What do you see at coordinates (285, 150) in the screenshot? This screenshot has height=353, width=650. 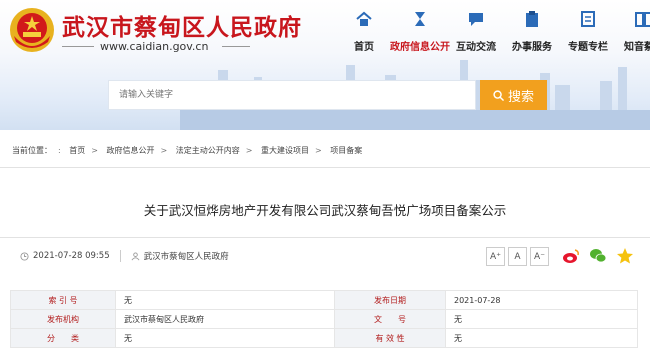 I see `breadcrumb-major-projects: 重大建设项目` at bounding box center [285, 150].